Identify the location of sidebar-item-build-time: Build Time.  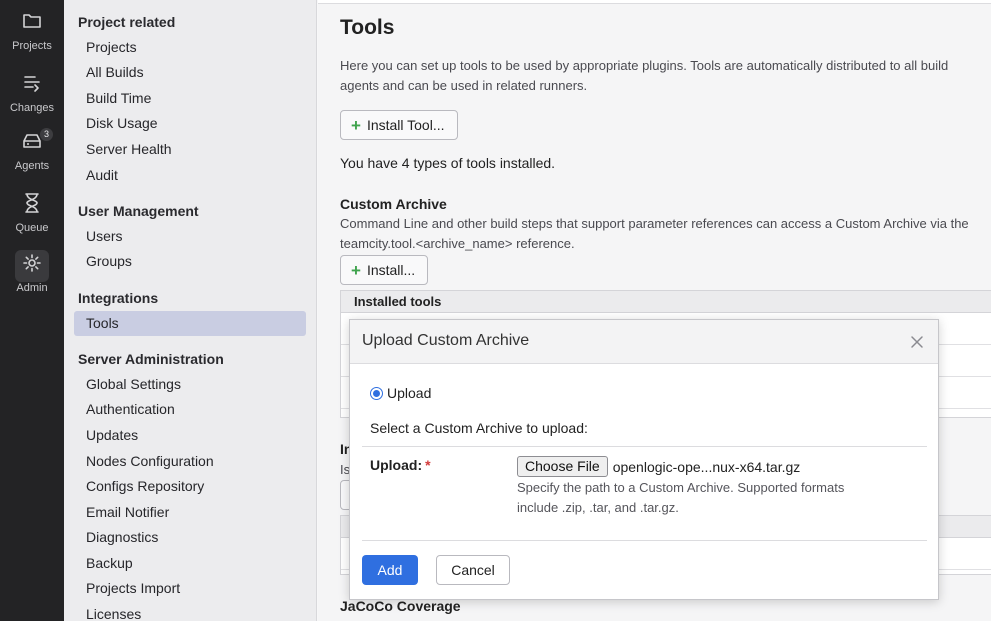
(190, 98).